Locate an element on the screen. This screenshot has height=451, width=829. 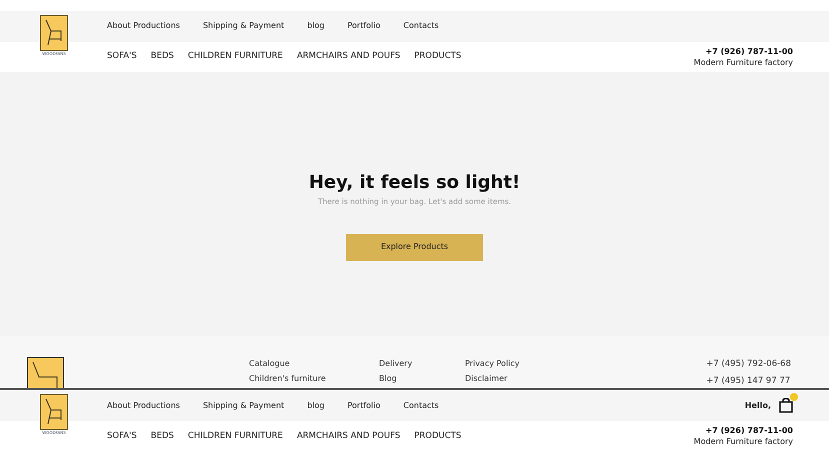
explore-products-button: Explore Products is located at coordinates (414, 247).